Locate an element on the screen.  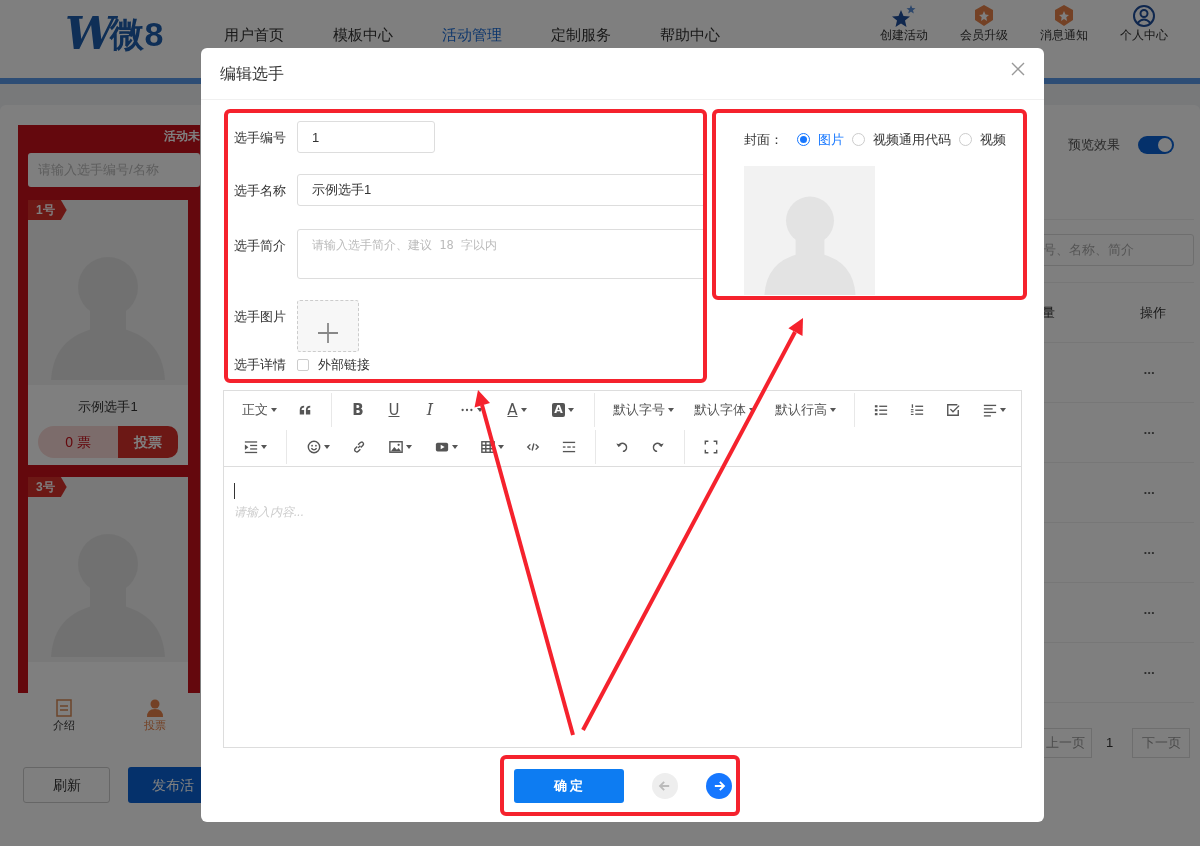
image-icon is located at coordinates (395, 447).